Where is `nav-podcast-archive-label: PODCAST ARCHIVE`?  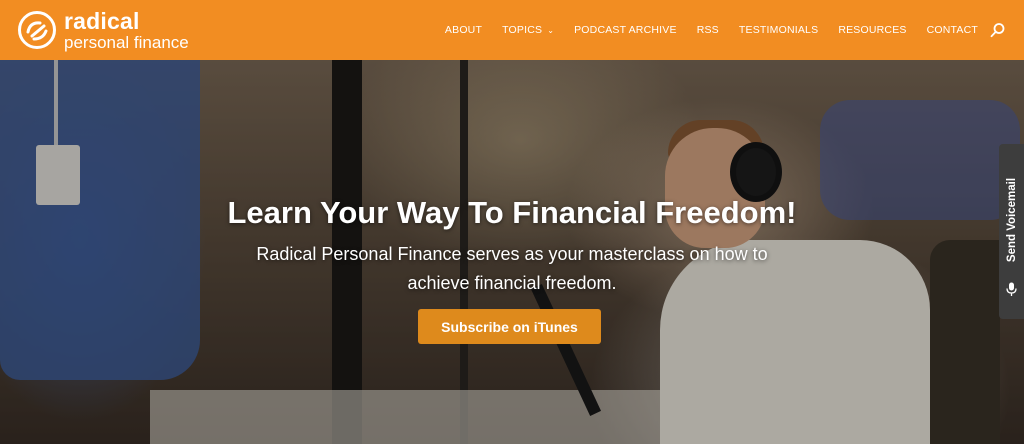 nav-podcast-archive-label: PODCAST ARCHIVE is located at coordinates (625, 30).